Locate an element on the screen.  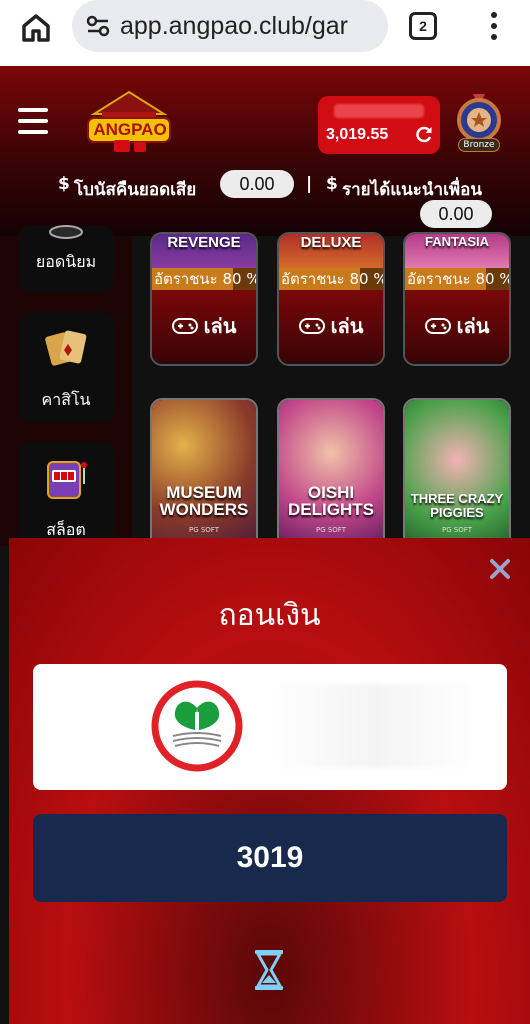
kasikorn-bank-logo is located at coordinates (197, 726).